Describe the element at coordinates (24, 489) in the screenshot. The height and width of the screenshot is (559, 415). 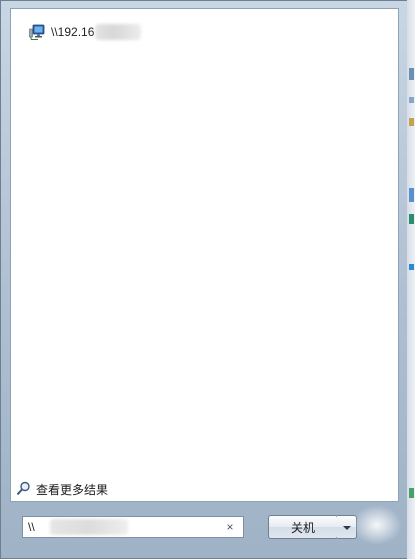
I see `search-icon` at that location.